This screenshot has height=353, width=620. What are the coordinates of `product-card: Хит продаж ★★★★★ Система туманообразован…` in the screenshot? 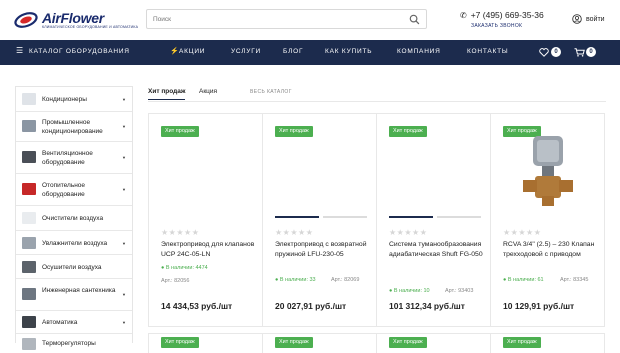 It's located at (433, 220).